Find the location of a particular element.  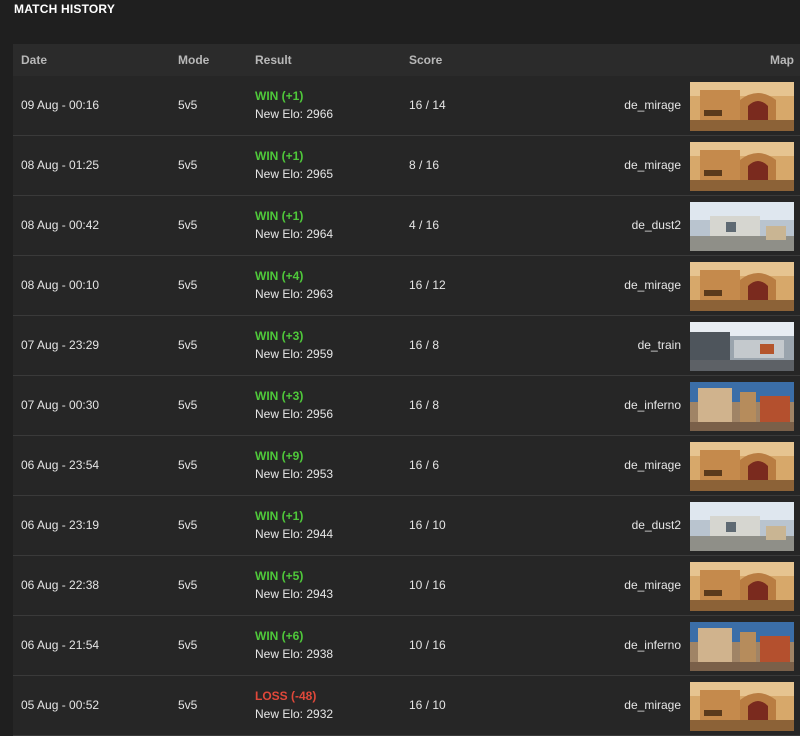

match-date: 06 Aug - 22:38 is located at coordinates (60, 585).